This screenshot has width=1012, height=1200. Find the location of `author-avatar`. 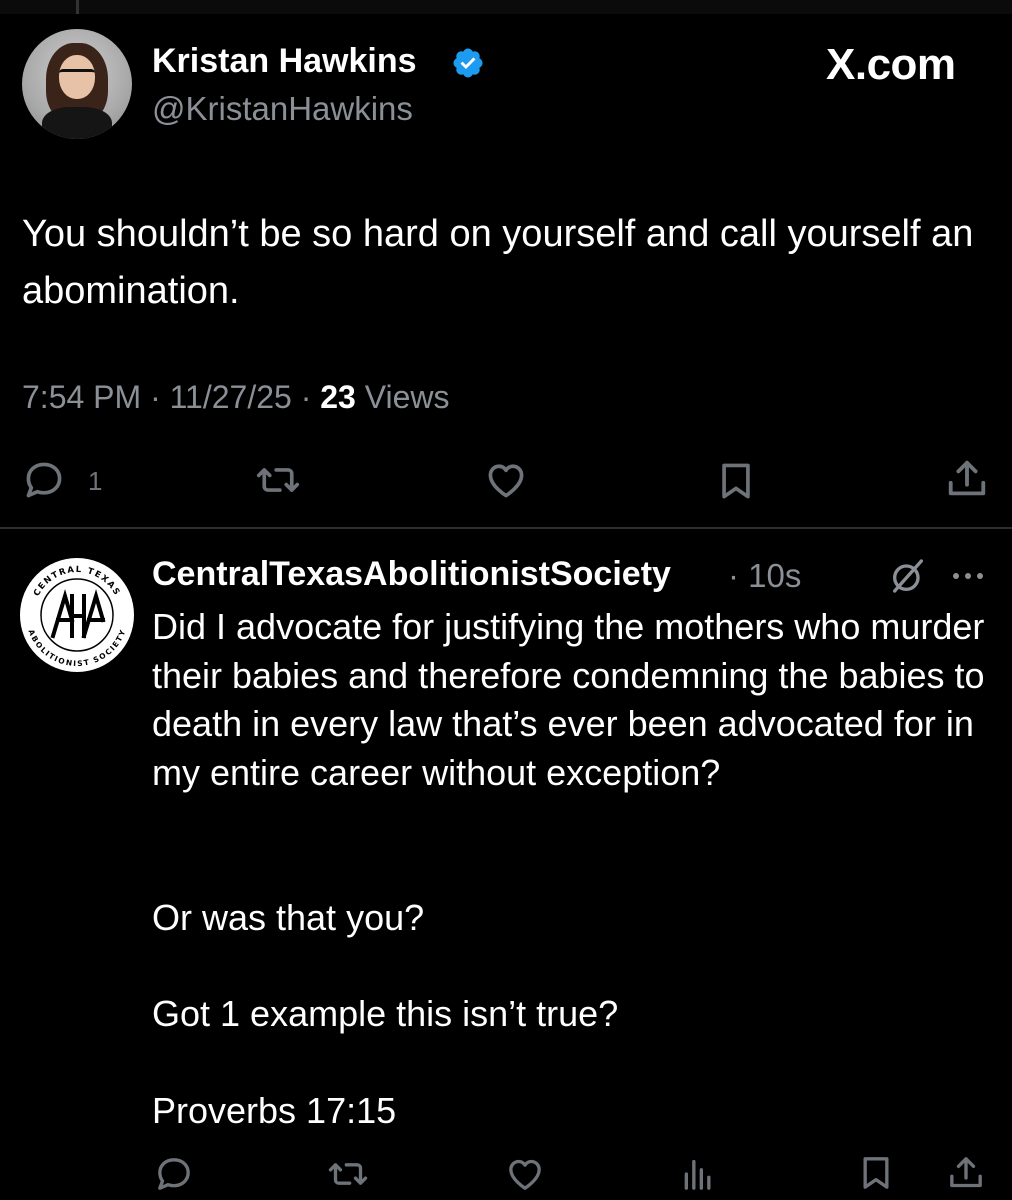

author-avatar is located at coordinates (77, 84).